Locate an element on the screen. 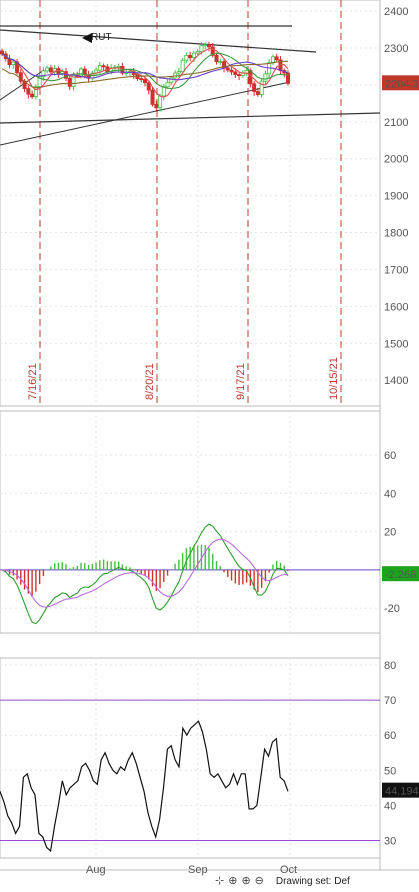  price-last-label: 2204.3 is located at coordinates (402, 84).